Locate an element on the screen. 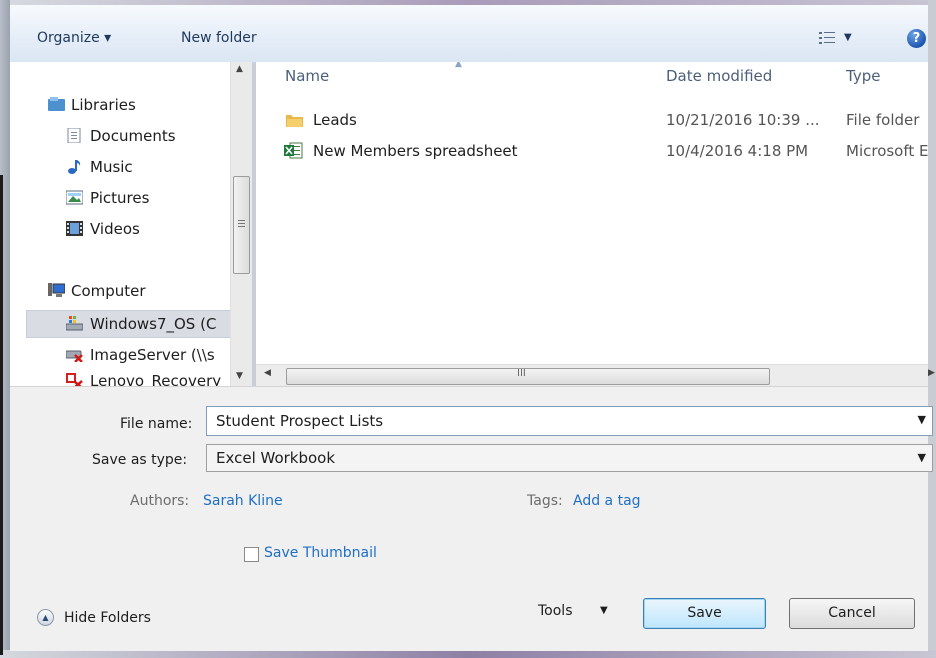 This screenshot has height=658, width=936. network-drive-icon is located at coordinates (74, 356).